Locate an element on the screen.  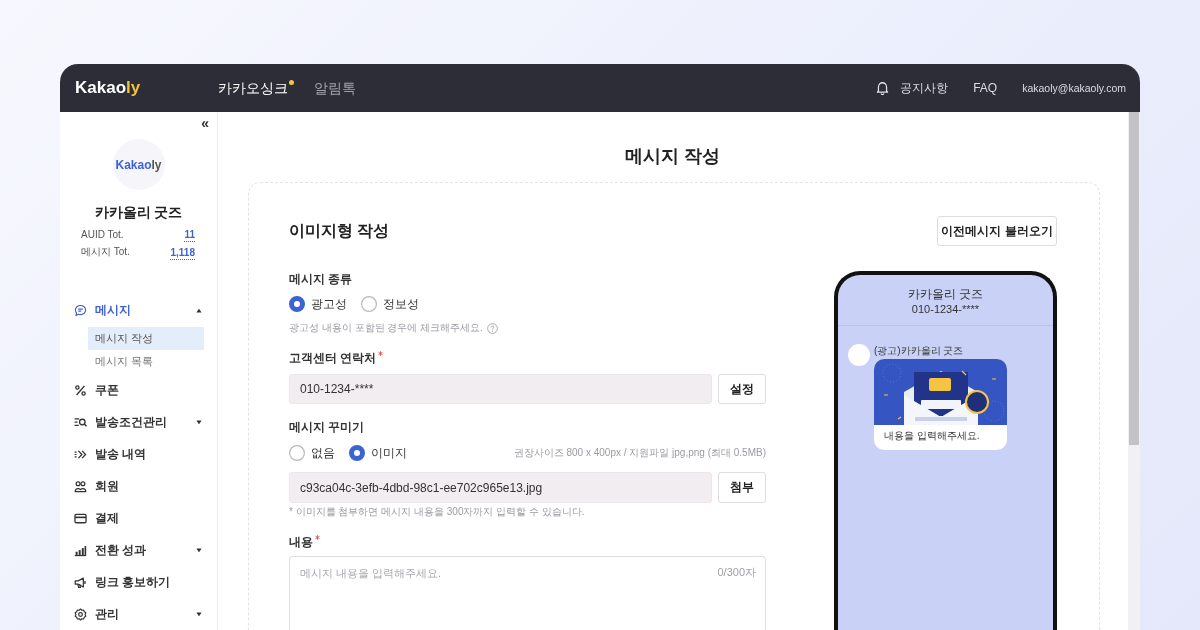
bar-chart-icon is located at coordinates (80, 550).